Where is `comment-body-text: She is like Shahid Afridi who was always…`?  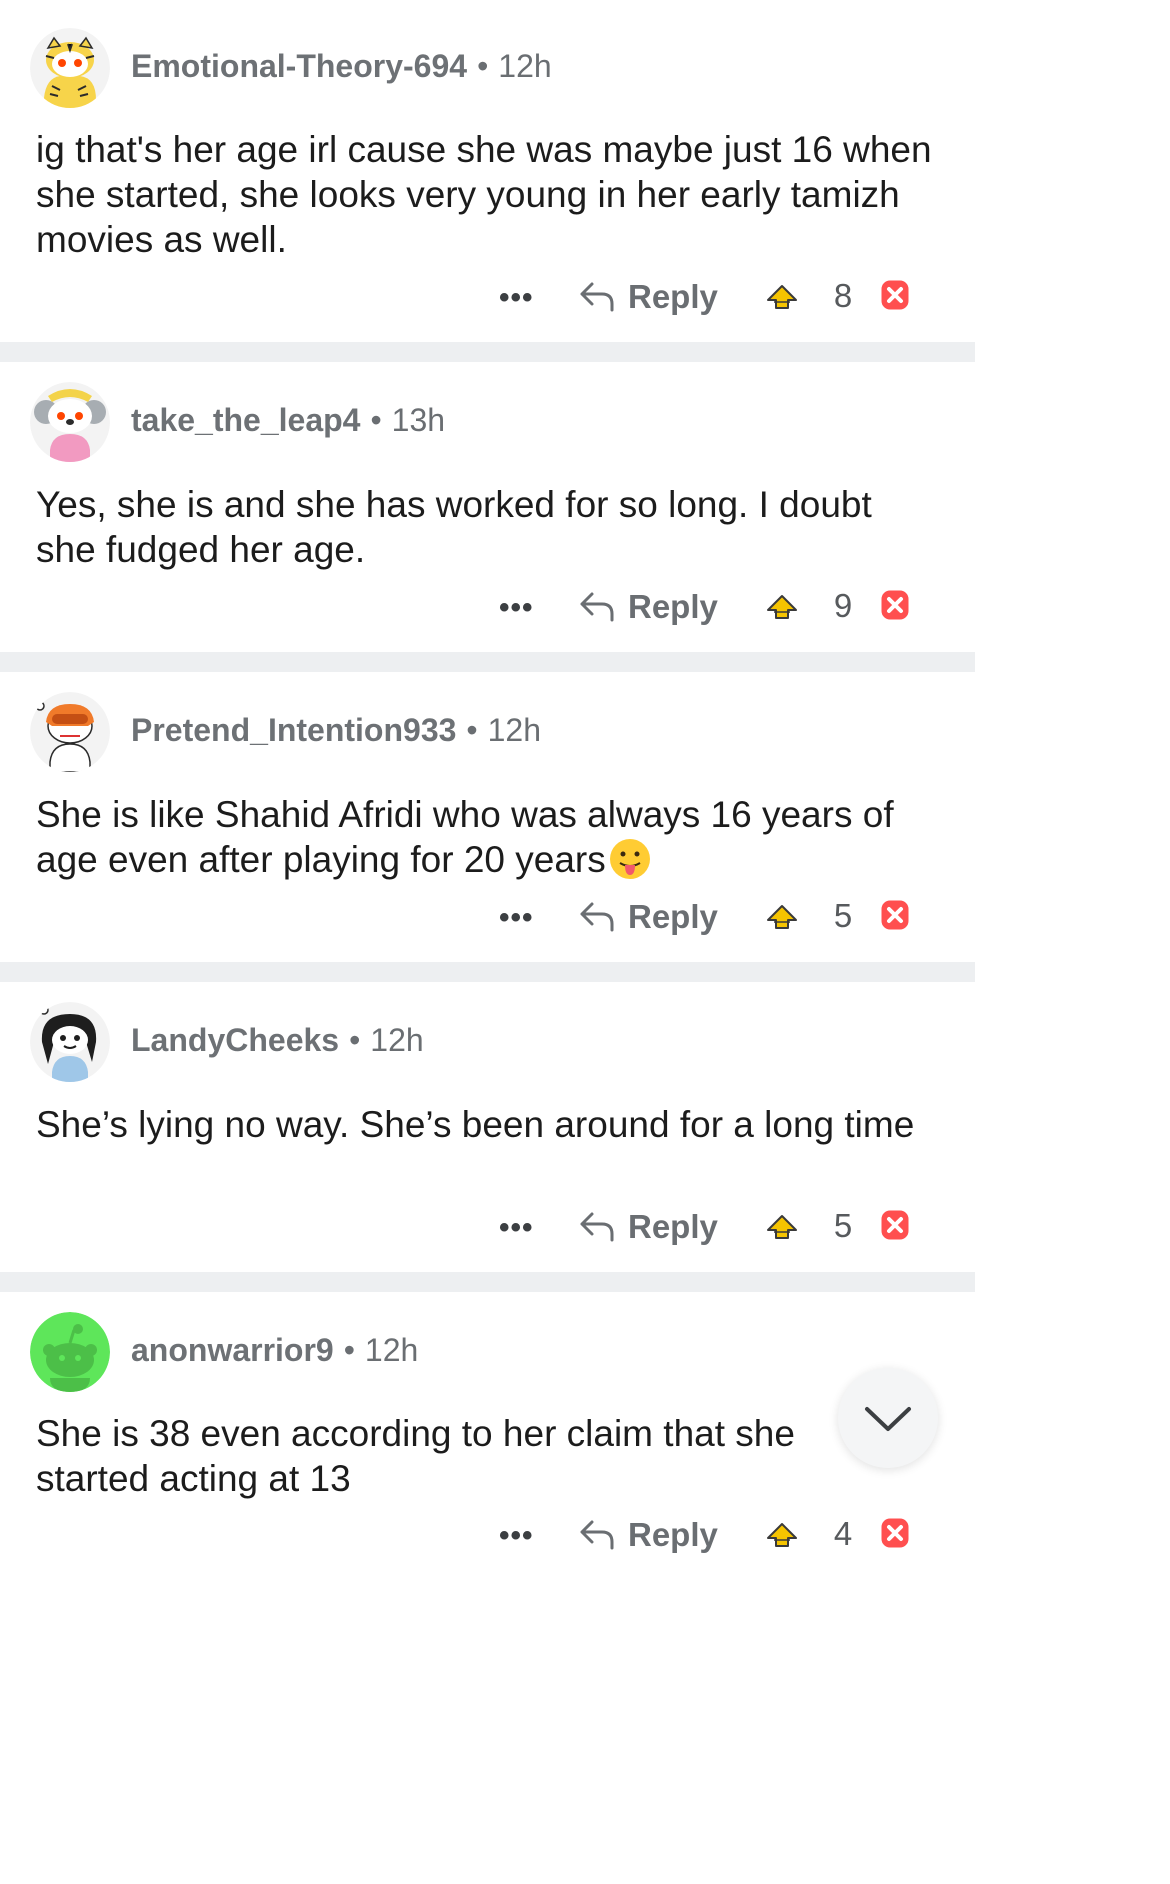
comment-body-text: She is like Shahid Afridi who was always… is located at coordinates (465, 837).